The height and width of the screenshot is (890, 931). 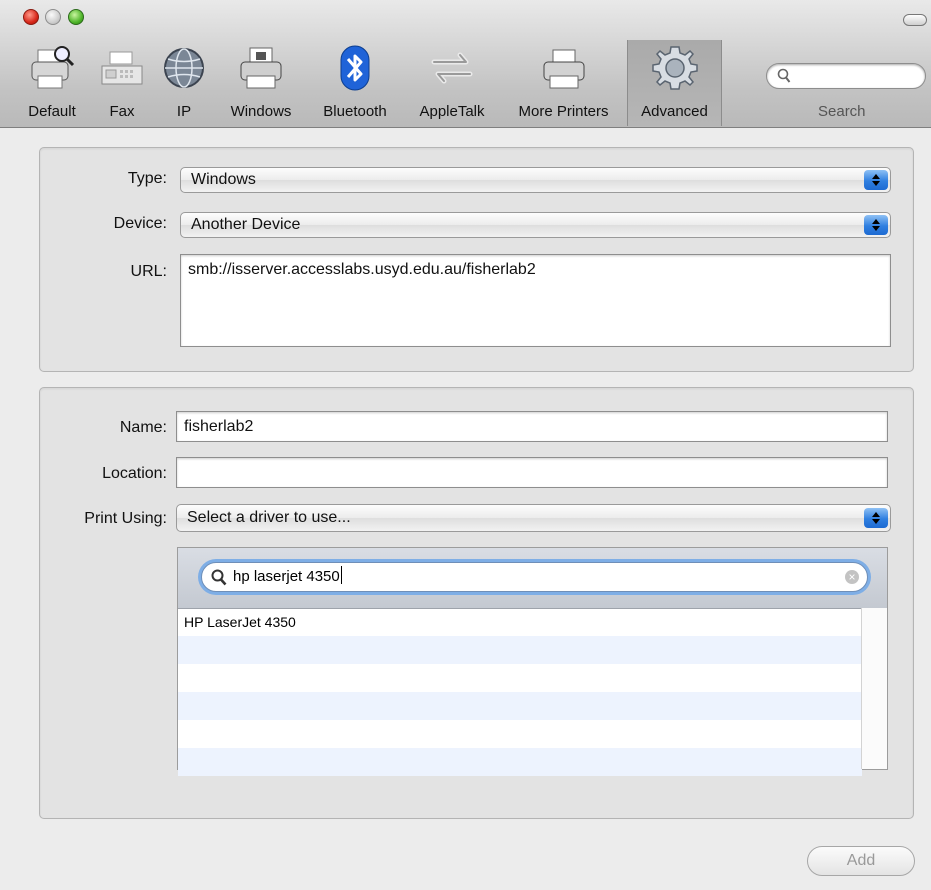 What do you see at coordinates (261, 111) in the screenshot?
I see `toolbar-label-windows: Windows` at bounding box center [261, 111].